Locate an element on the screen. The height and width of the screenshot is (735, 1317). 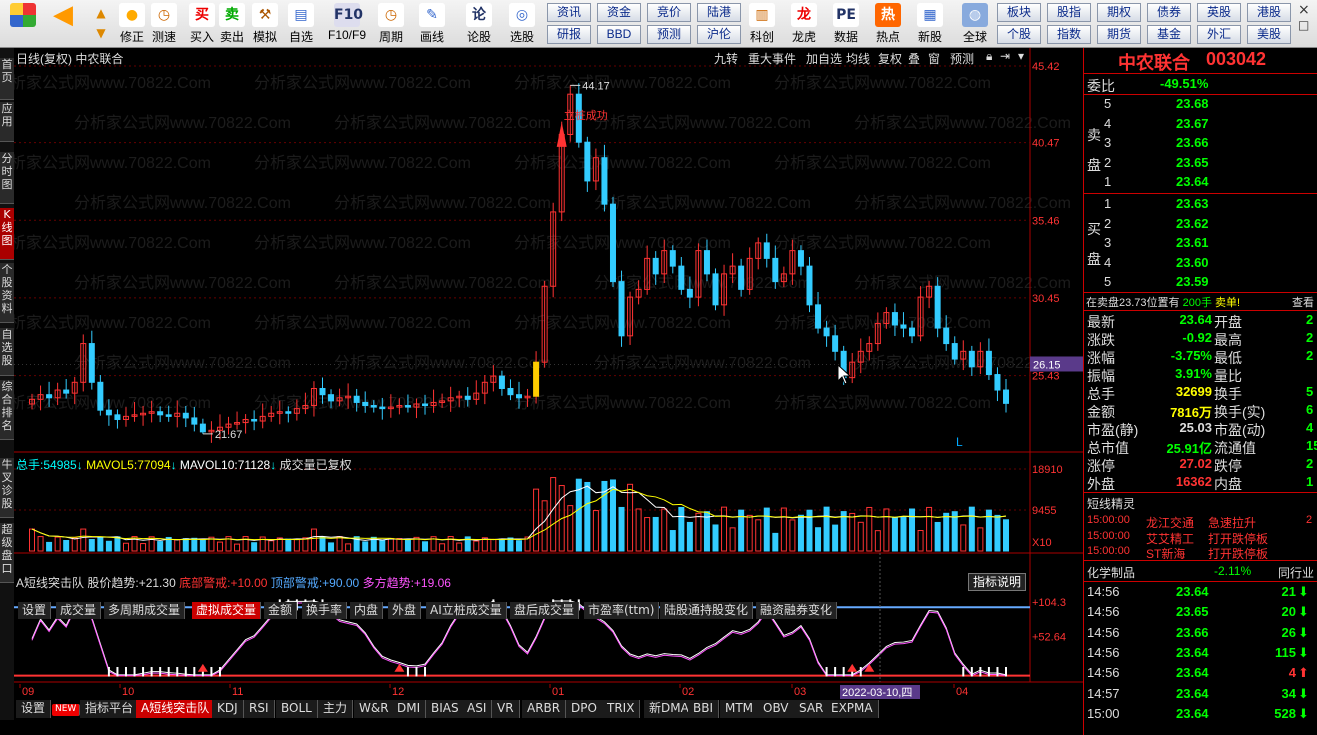
indicator-help-button: 指标说明 is located at coordinates (997, 582).